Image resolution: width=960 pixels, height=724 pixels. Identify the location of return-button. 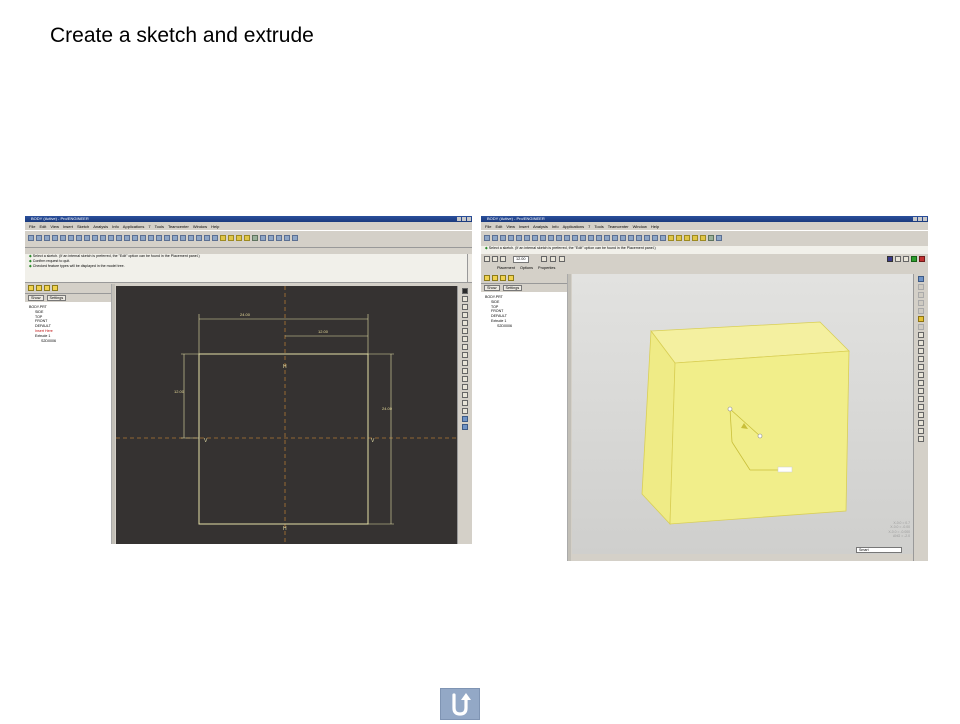
(460, 704).